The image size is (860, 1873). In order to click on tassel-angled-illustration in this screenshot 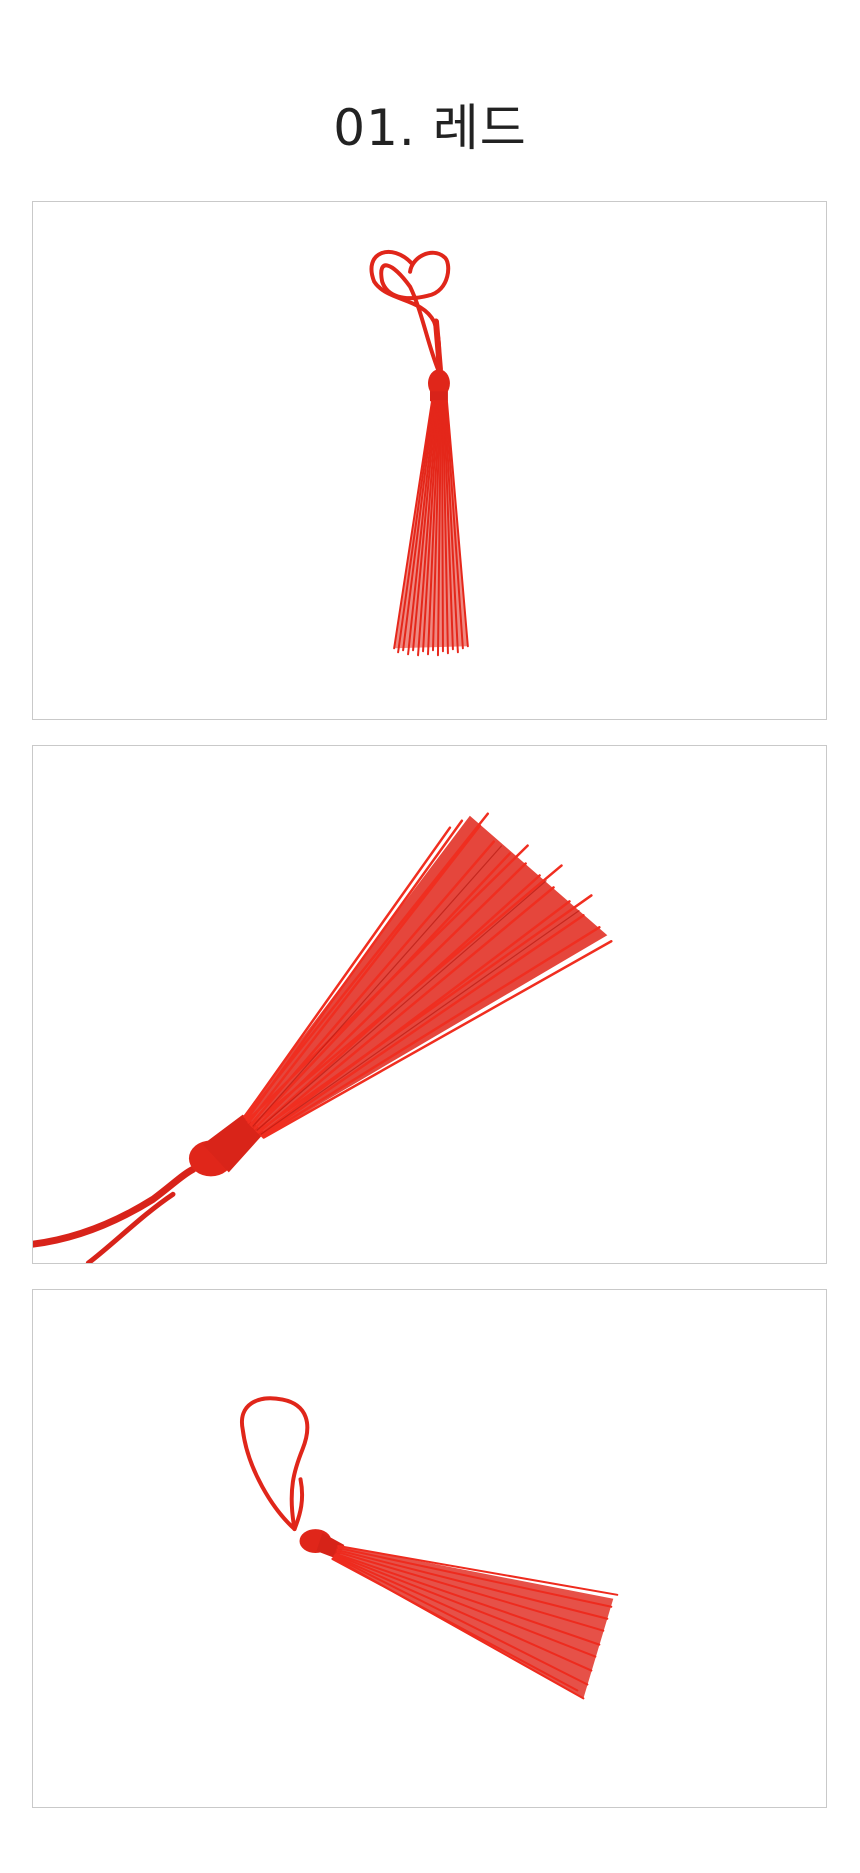, I will do `click(429, 1548)`.